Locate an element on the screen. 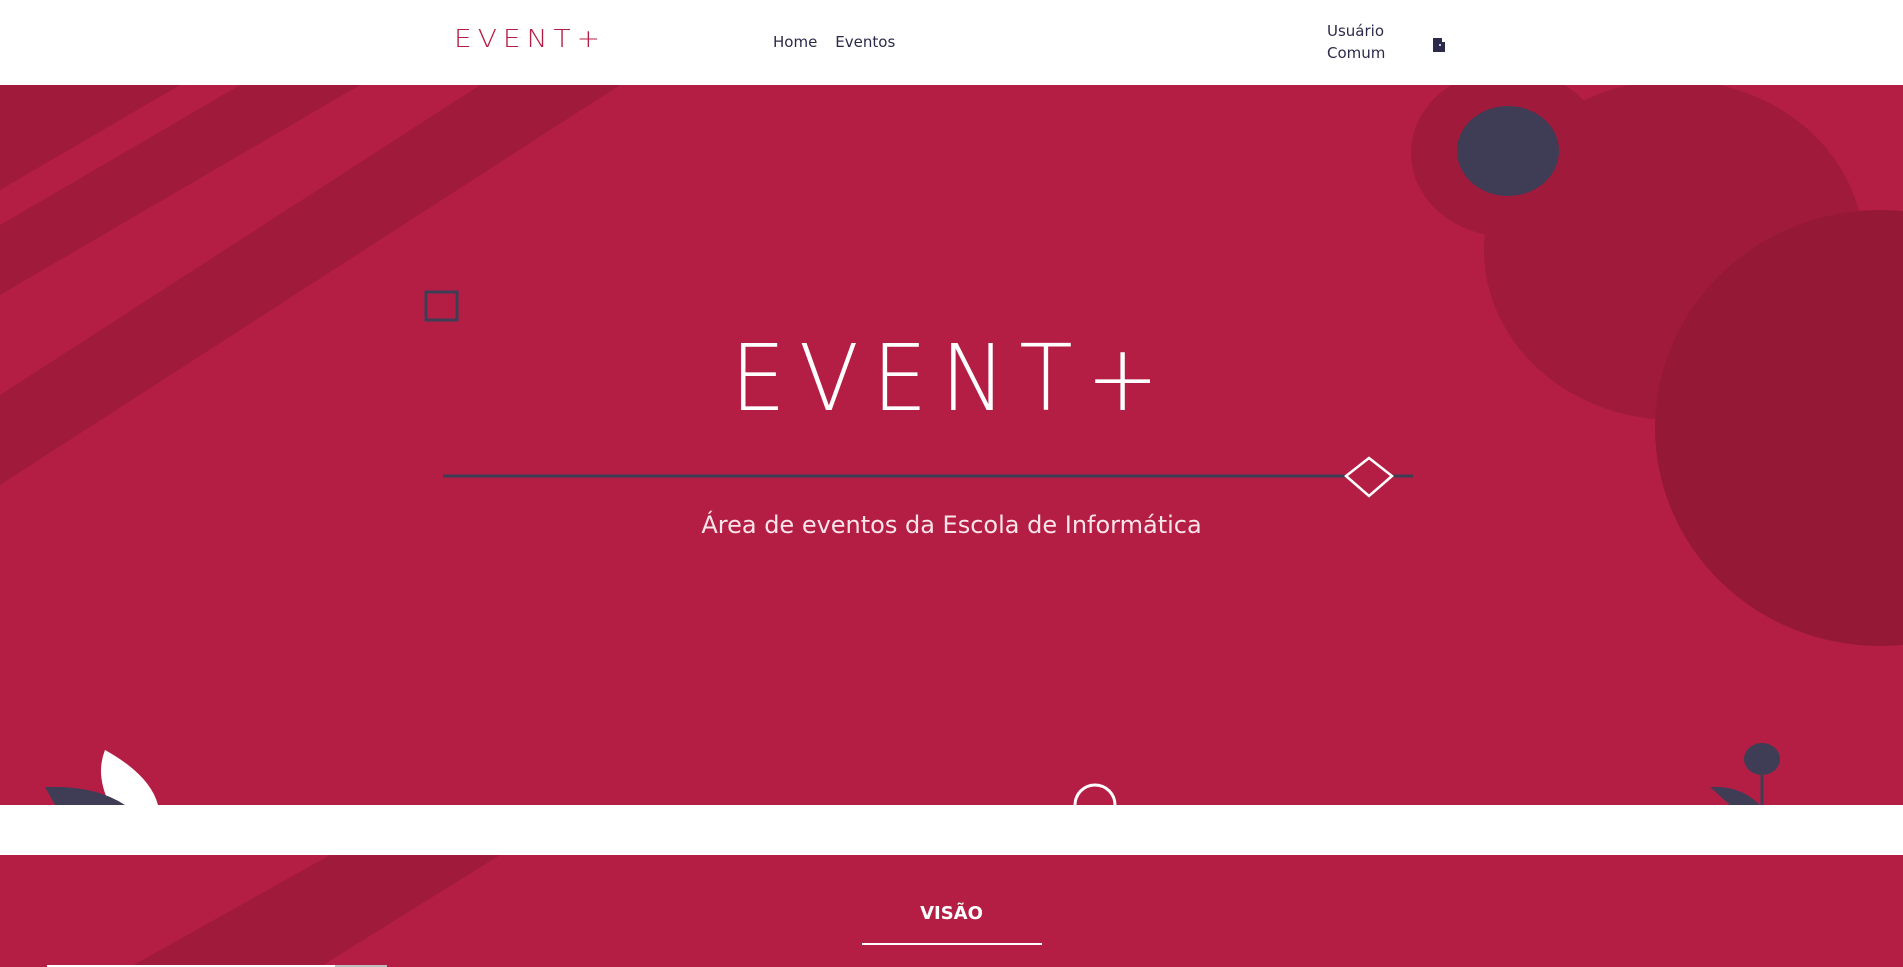  logout-button is located at coordinates (1439, 45).